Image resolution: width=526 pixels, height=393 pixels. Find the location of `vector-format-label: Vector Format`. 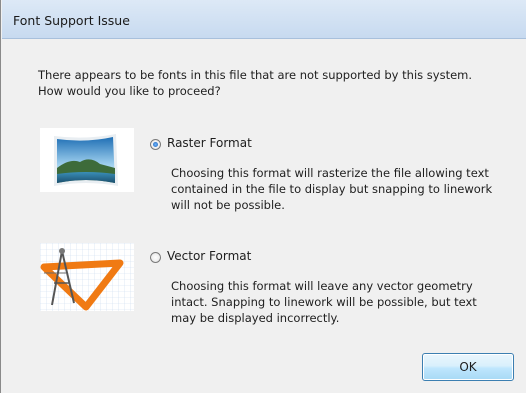

vector-format-label: Vector Format is located at coordinates (209, 256).